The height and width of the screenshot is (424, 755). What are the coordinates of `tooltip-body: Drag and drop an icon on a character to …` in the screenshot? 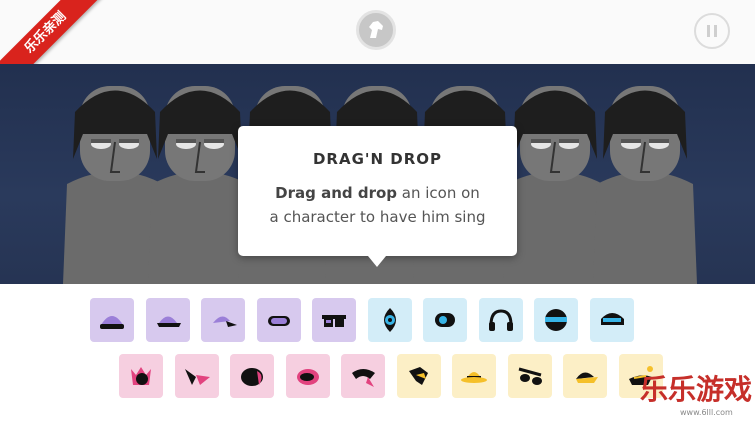 It's located at (377, 205).